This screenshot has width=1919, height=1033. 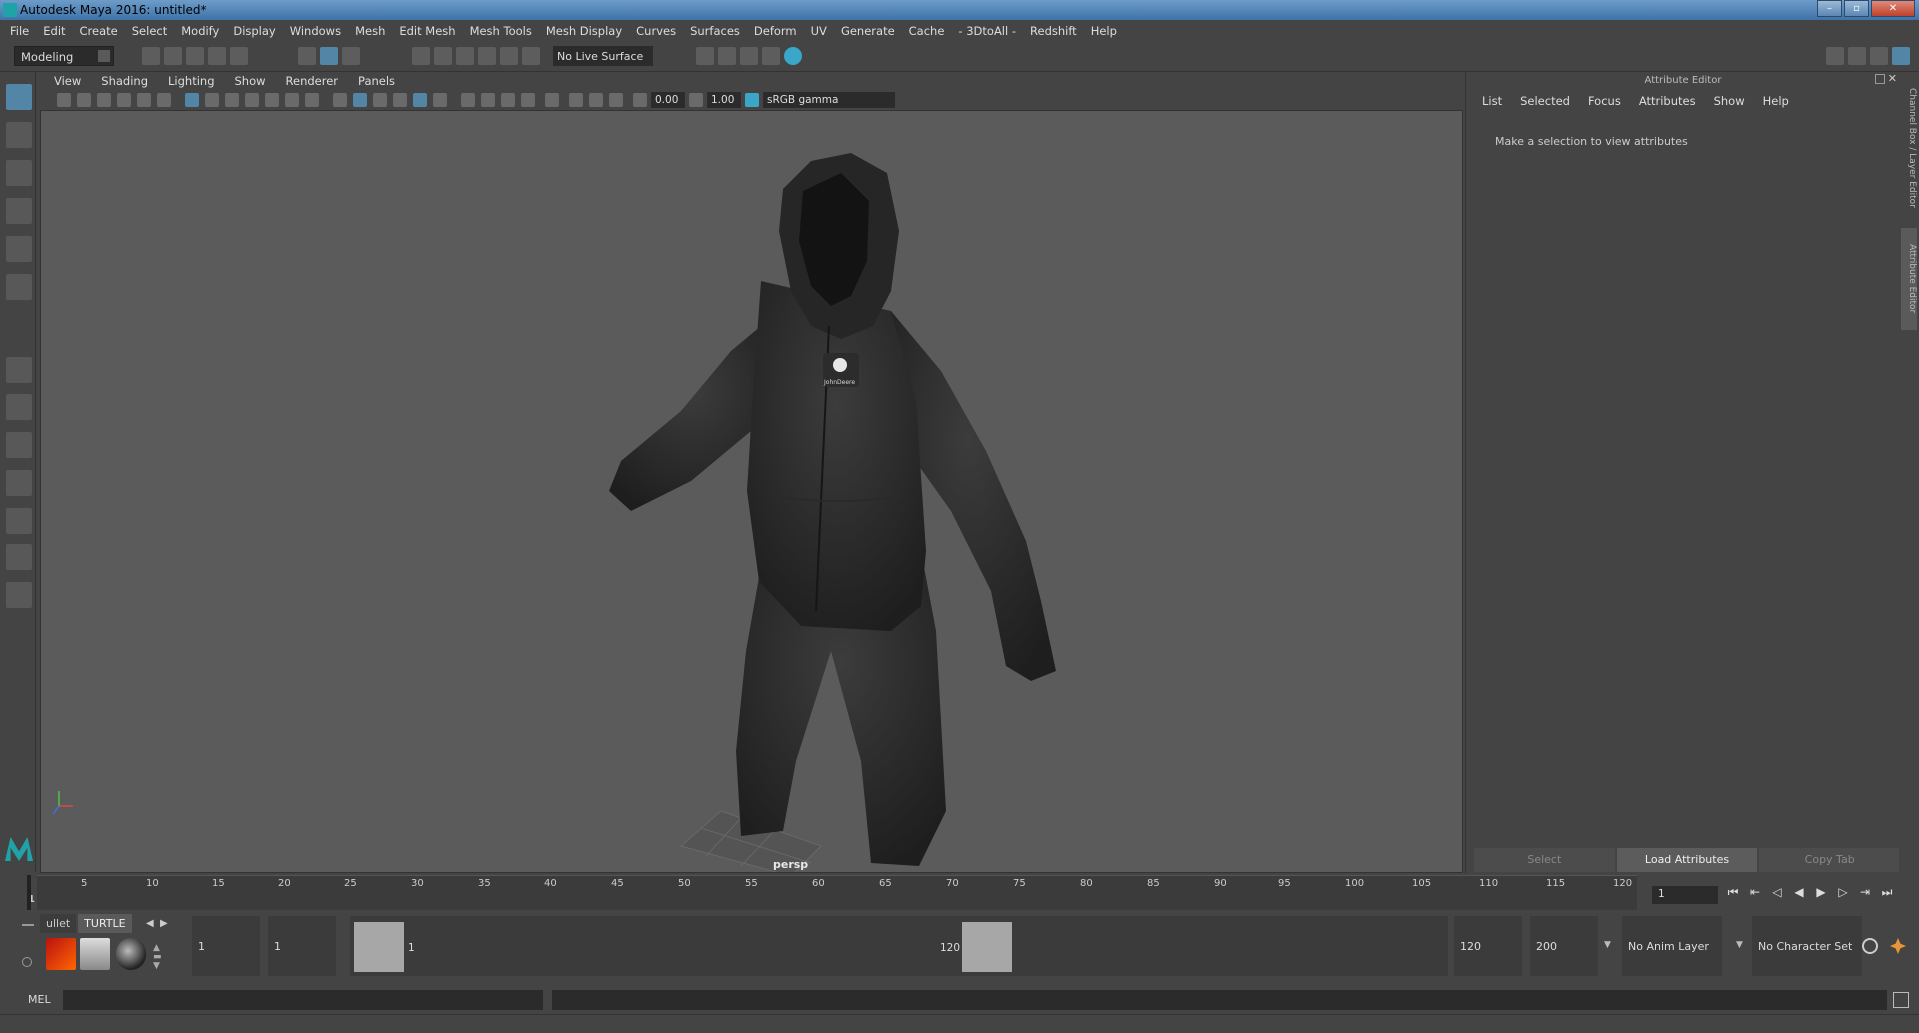 What do you see at coordinates (370, 31) in the screenshot?
I see `menu-mesh: Mesh` at bounding box center [370, 31].